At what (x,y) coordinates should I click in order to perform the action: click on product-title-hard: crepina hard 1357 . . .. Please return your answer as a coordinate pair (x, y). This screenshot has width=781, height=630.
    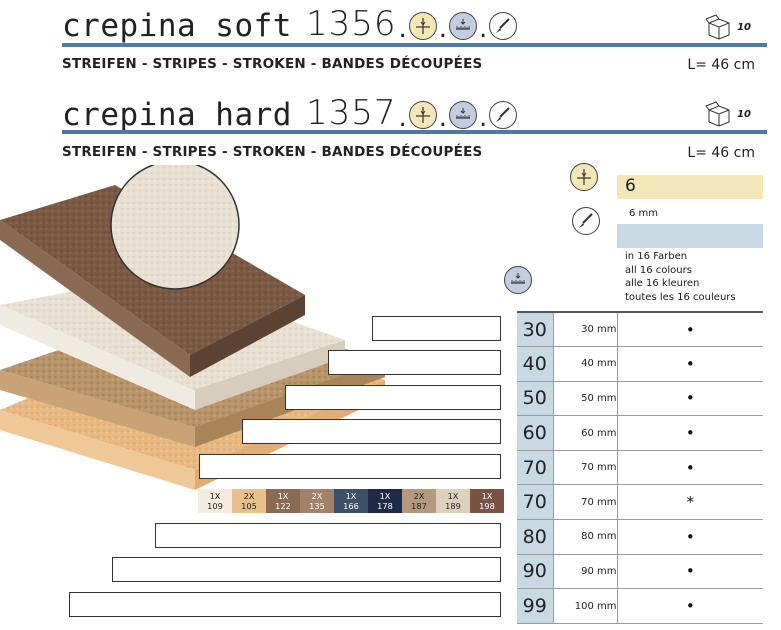
    Looking at the image, I should click on (290, 113).